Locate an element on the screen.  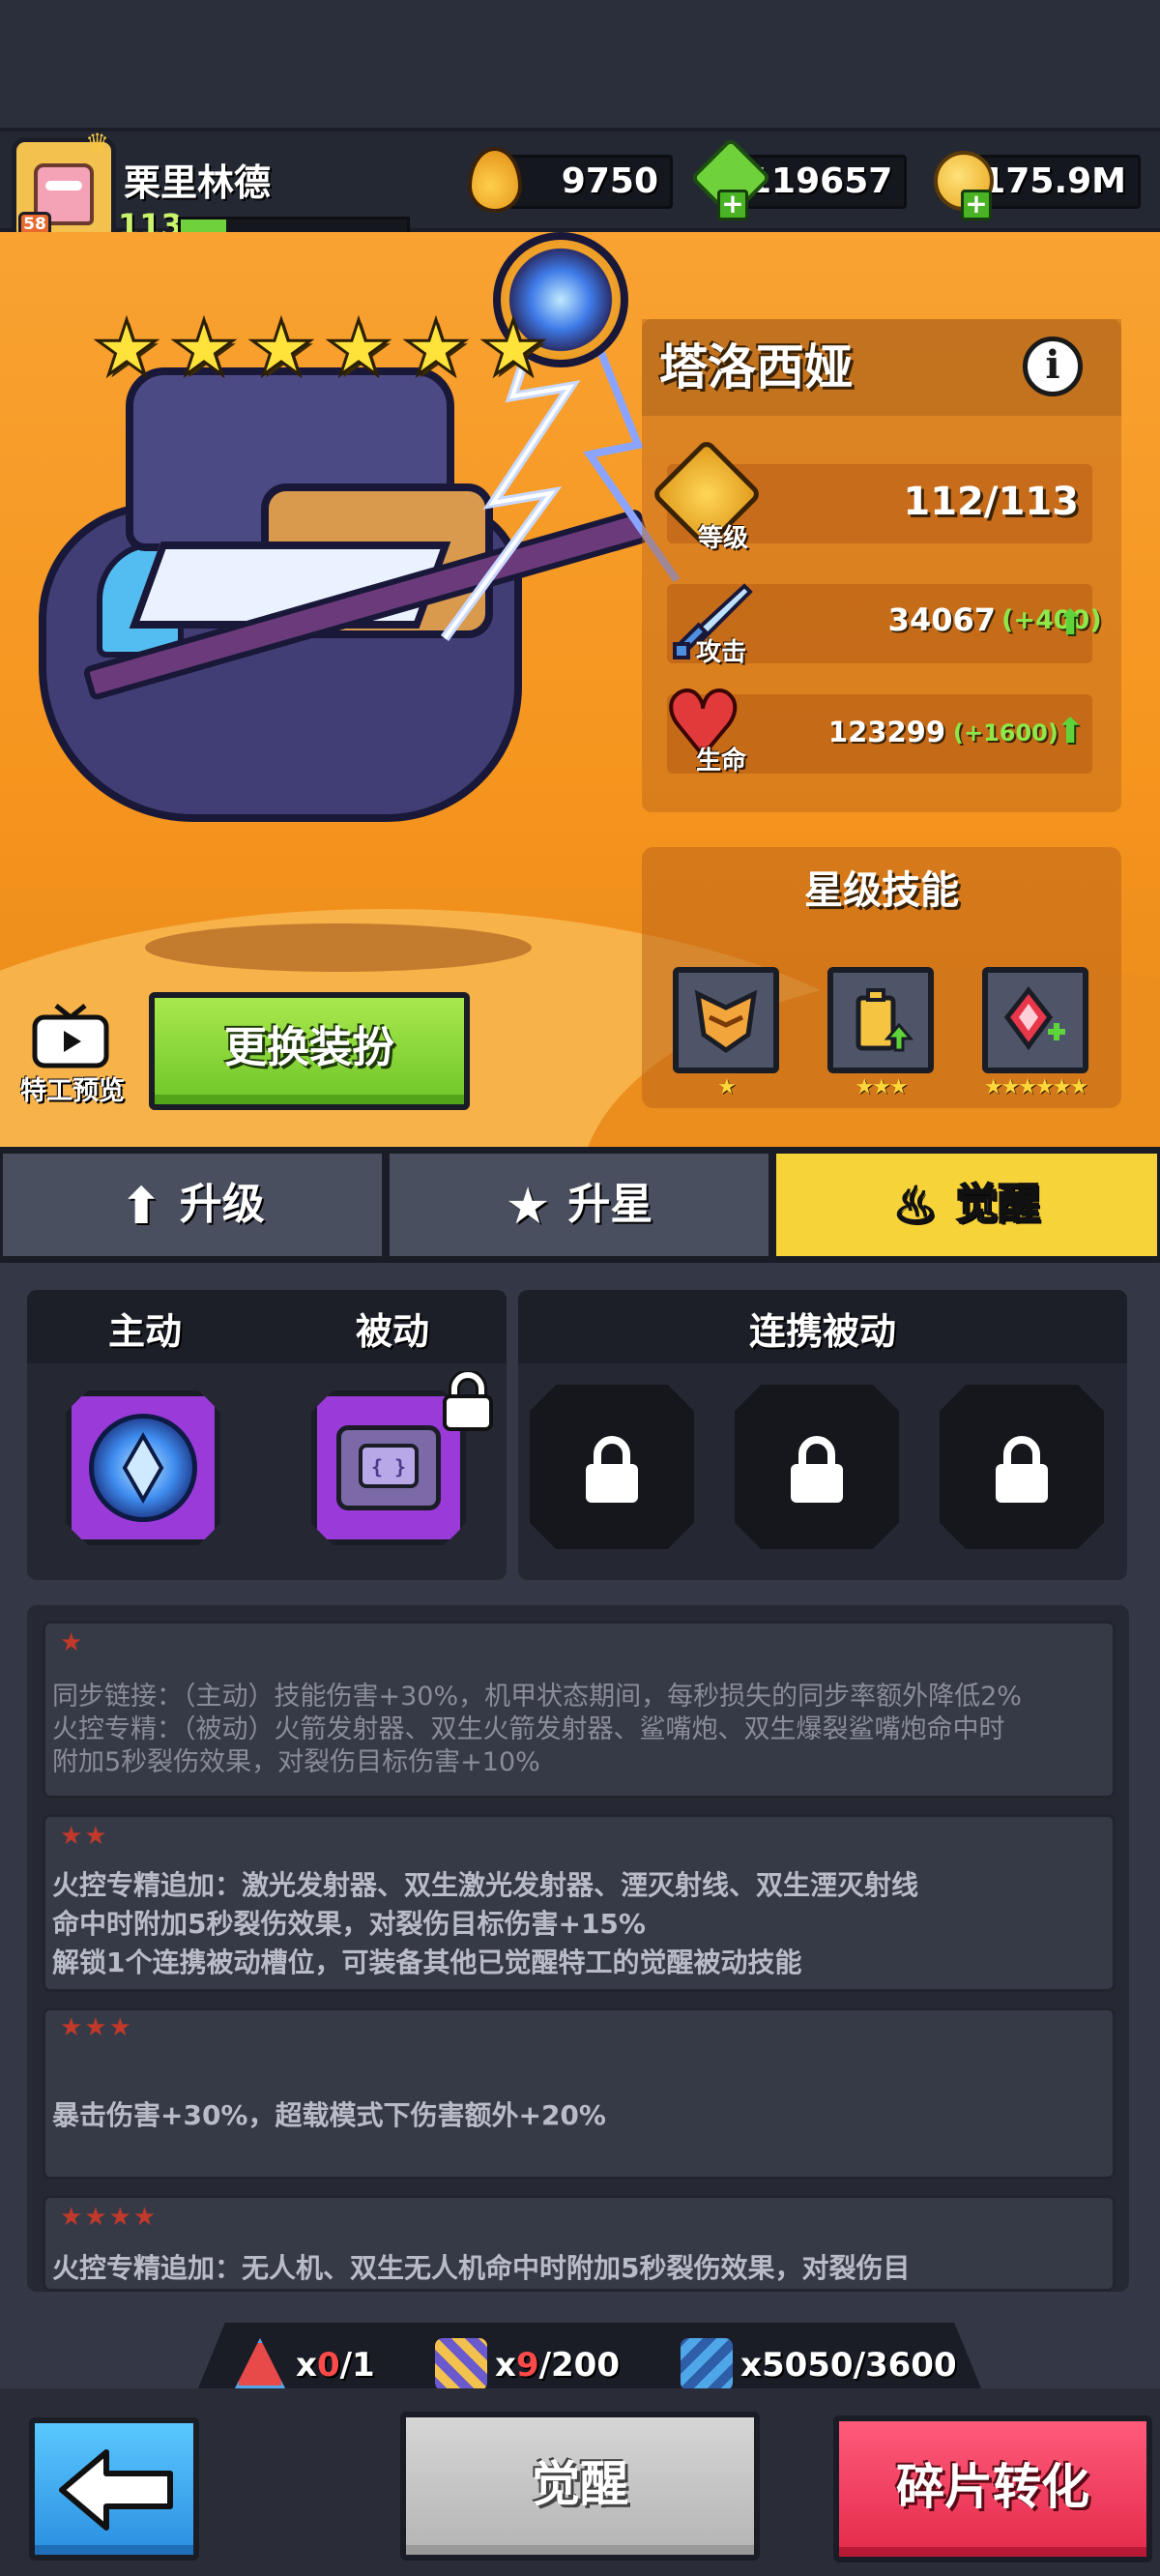
oil-counter: 9750 is located at coordinates (591, 182).